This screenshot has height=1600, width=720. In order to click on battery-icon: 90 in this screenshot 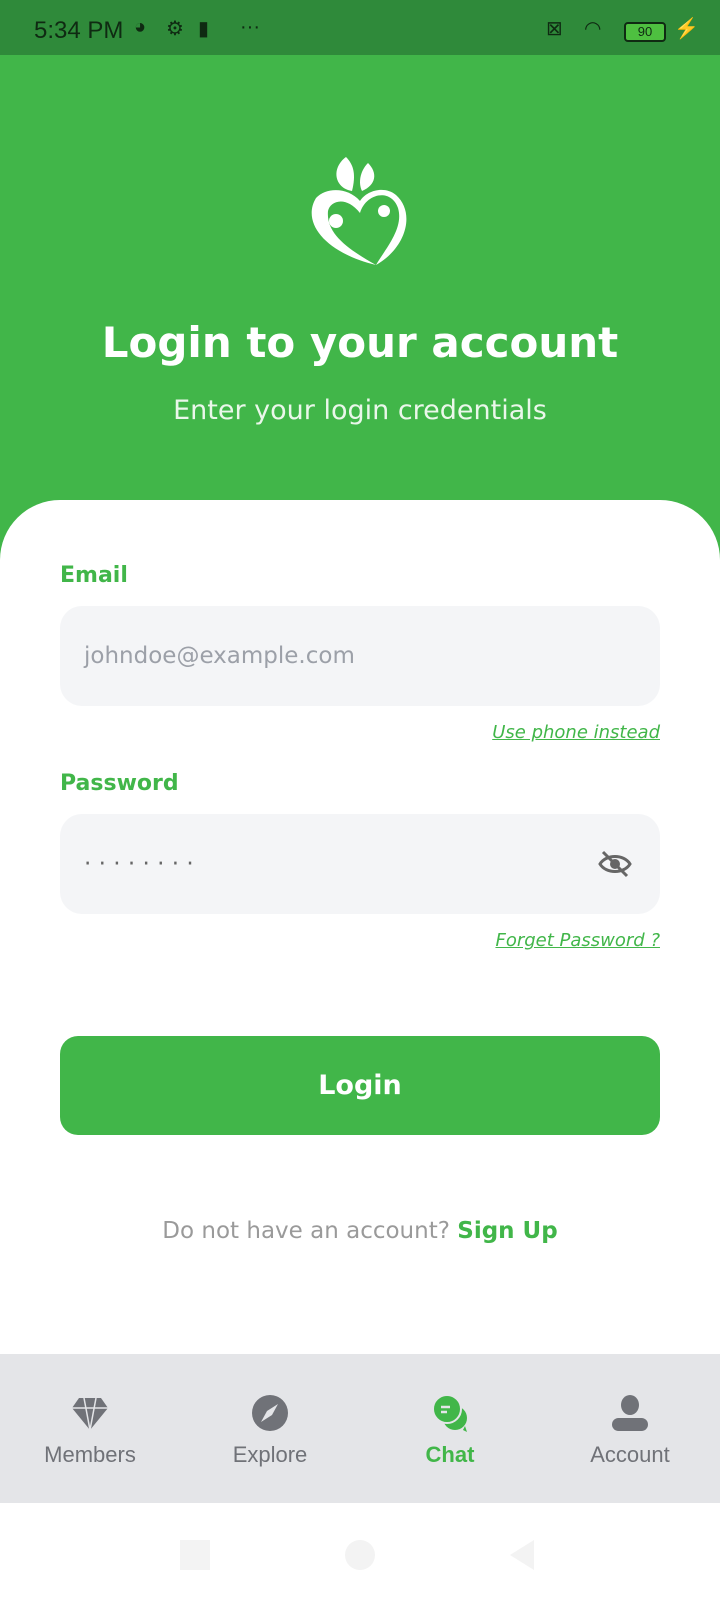, I will do `click(645, 32)`.